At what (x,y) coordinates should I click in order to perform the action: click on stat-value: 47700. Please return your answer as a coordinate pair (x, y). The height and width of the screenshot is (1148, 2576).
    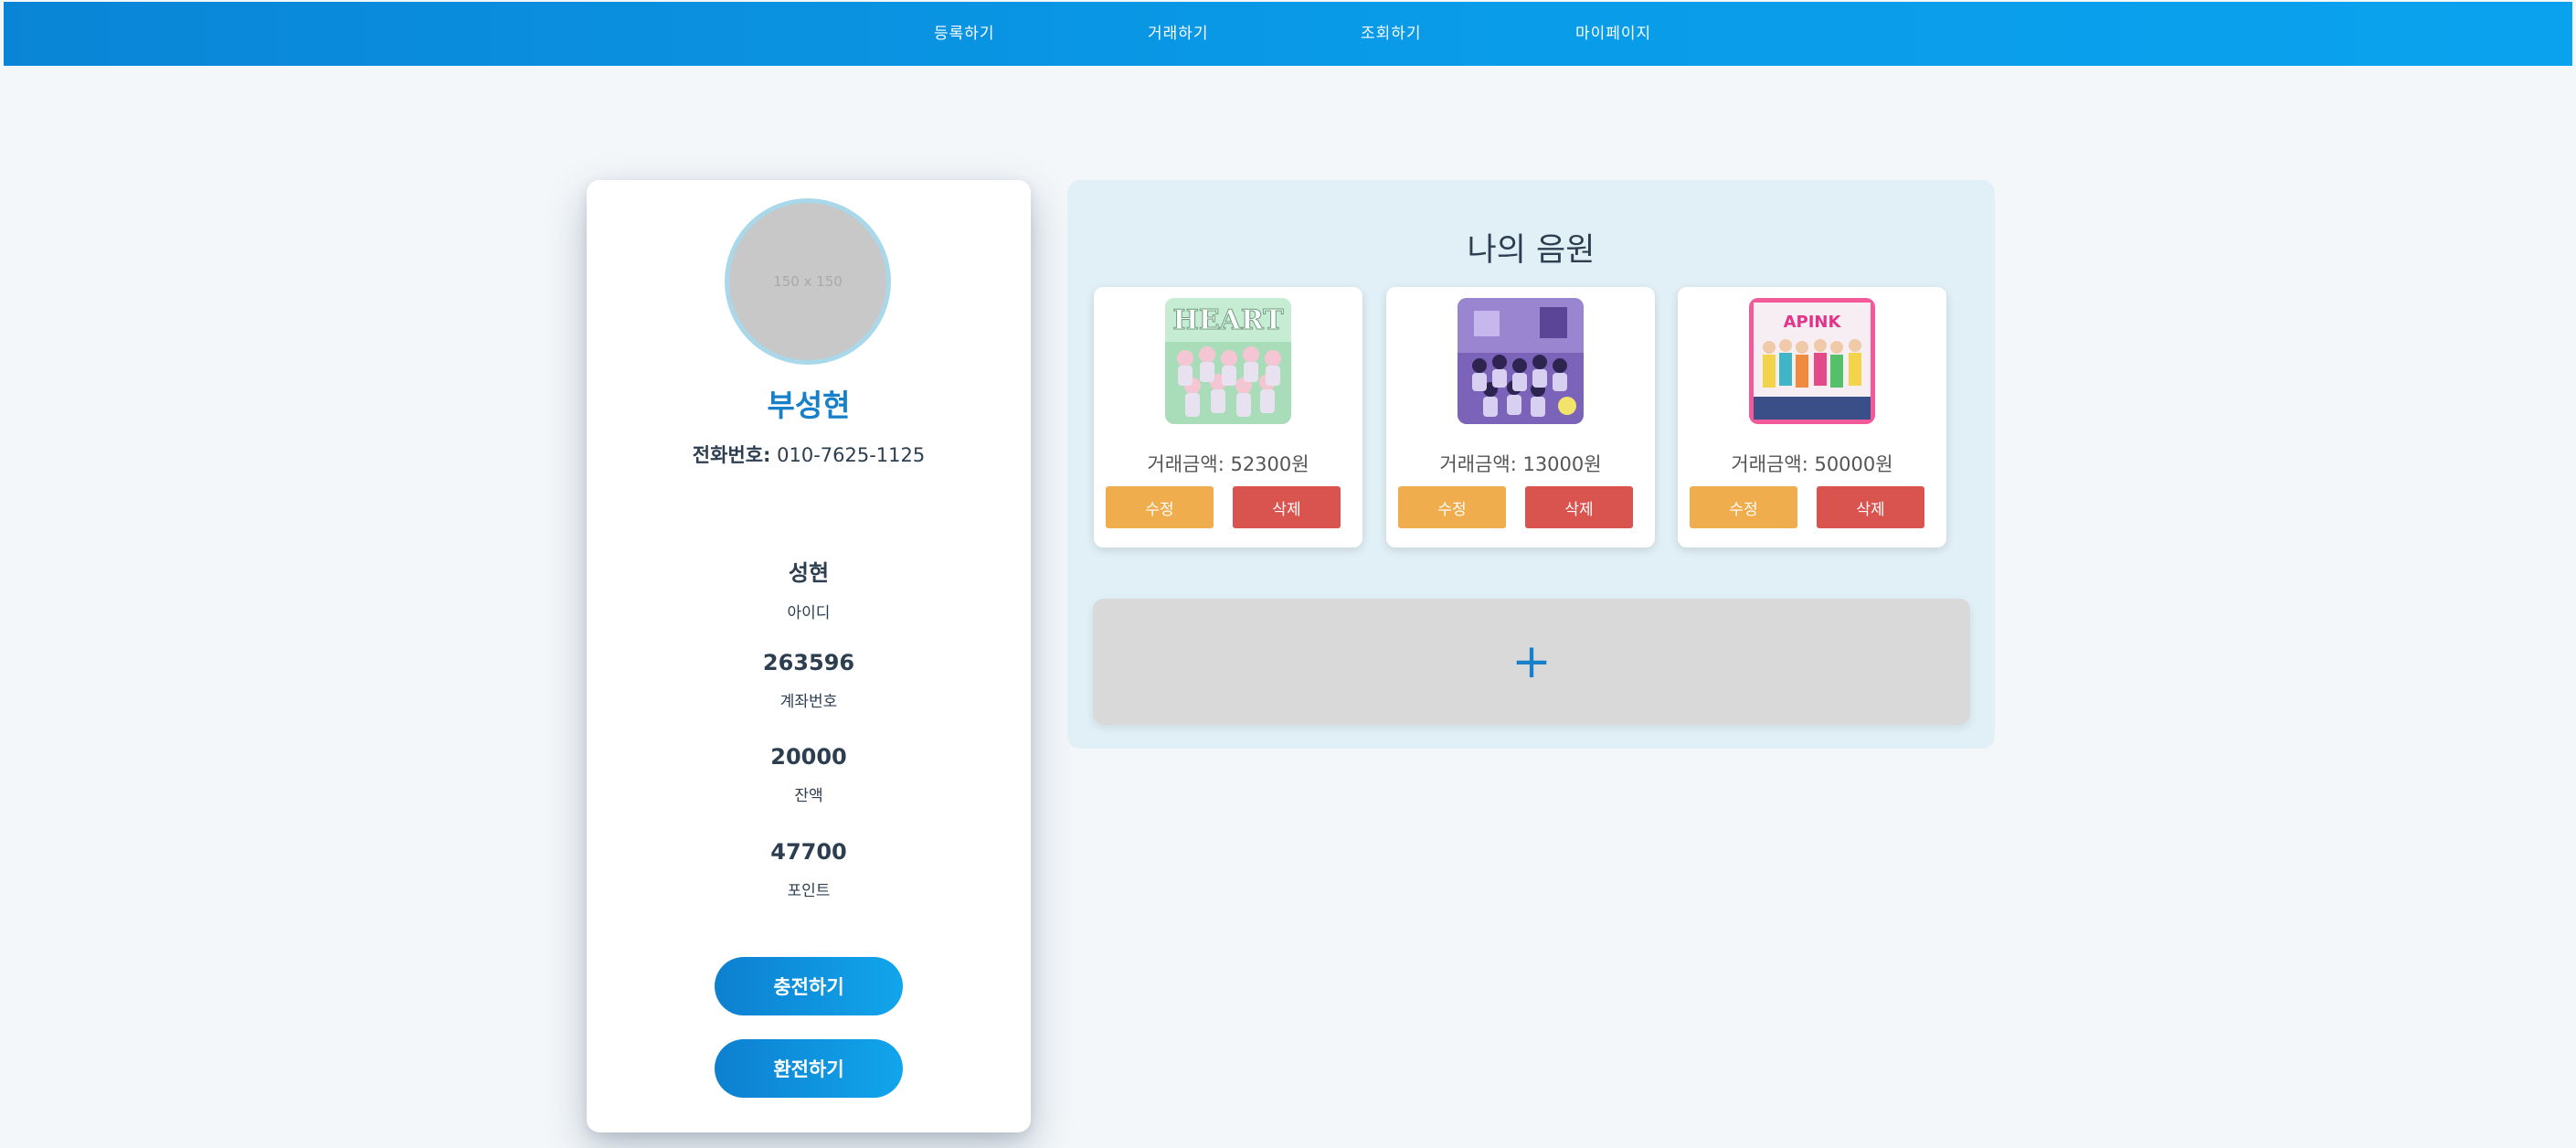
    Looking at the image, I should click on (808, 852).